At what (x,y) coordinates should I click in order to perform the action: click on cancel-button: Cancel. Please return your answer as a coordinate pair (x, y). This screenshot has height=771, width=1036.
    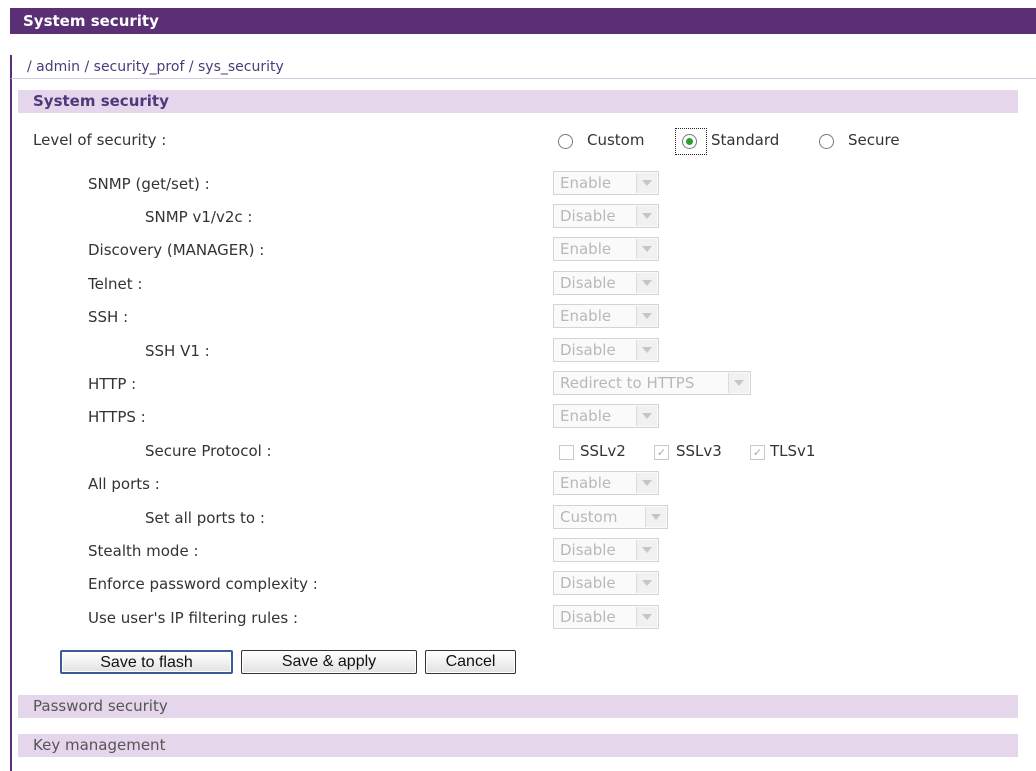
    Looking at the image, I should click on (470, 662).